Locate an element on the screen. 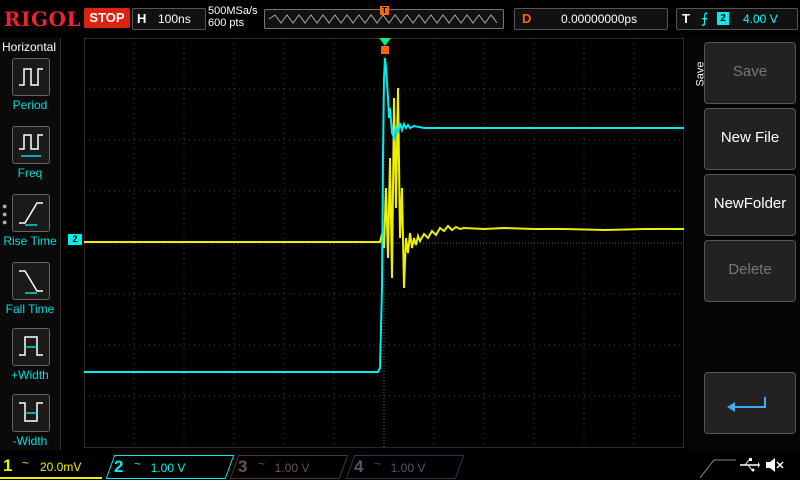  new-file-label: New File is located at coordinates (750, 137).